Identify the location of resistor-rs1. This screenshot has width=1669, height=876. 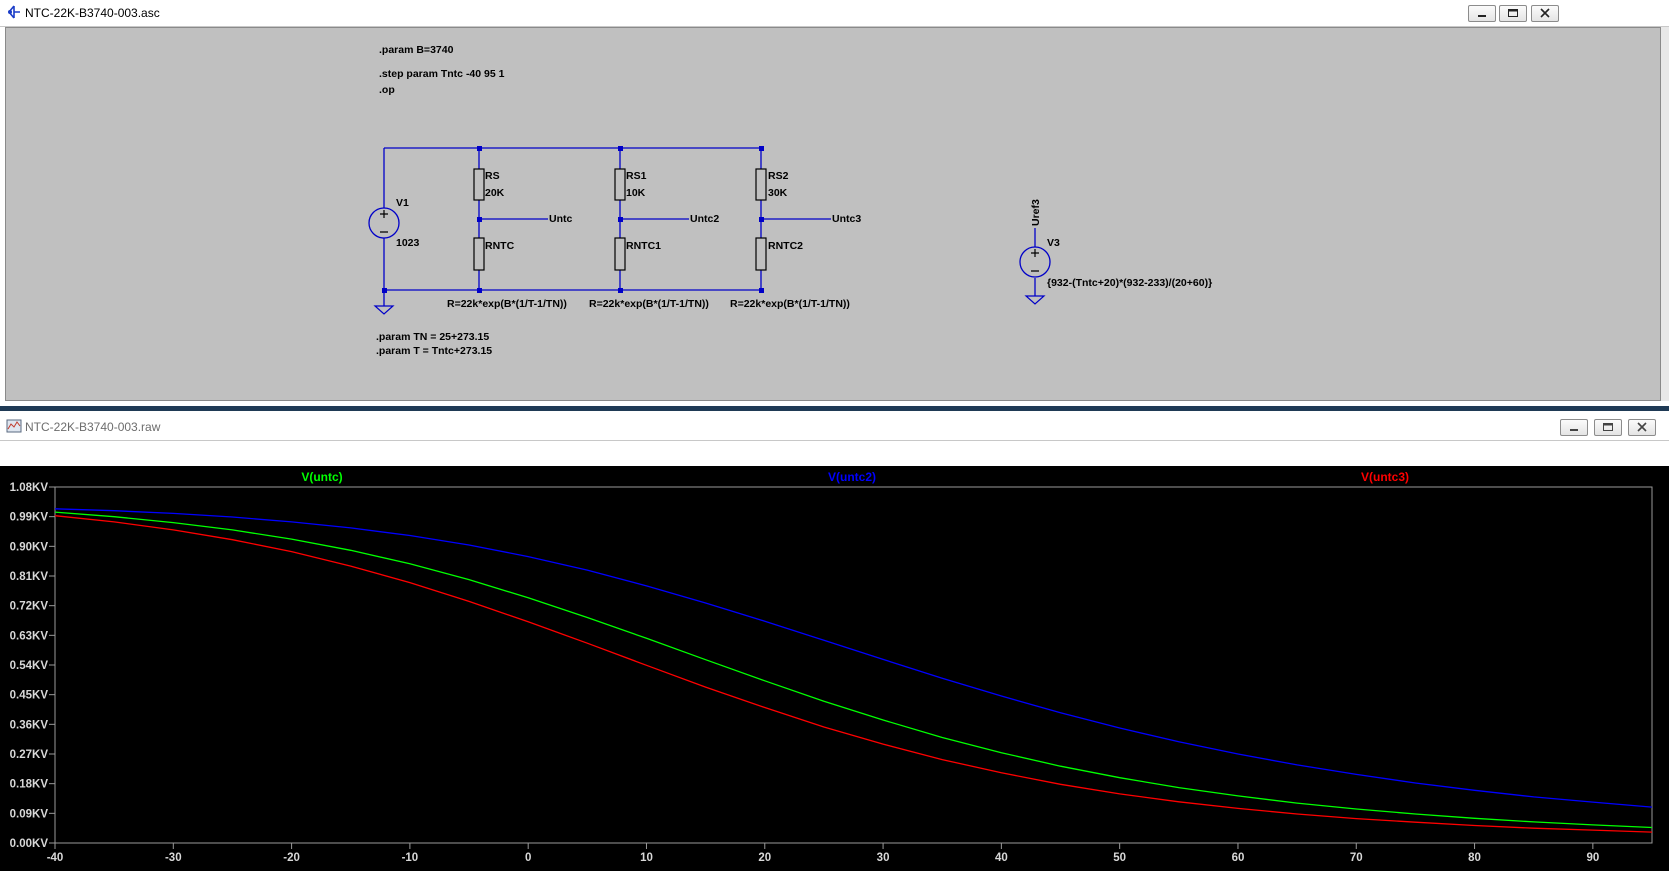
(620, 184).